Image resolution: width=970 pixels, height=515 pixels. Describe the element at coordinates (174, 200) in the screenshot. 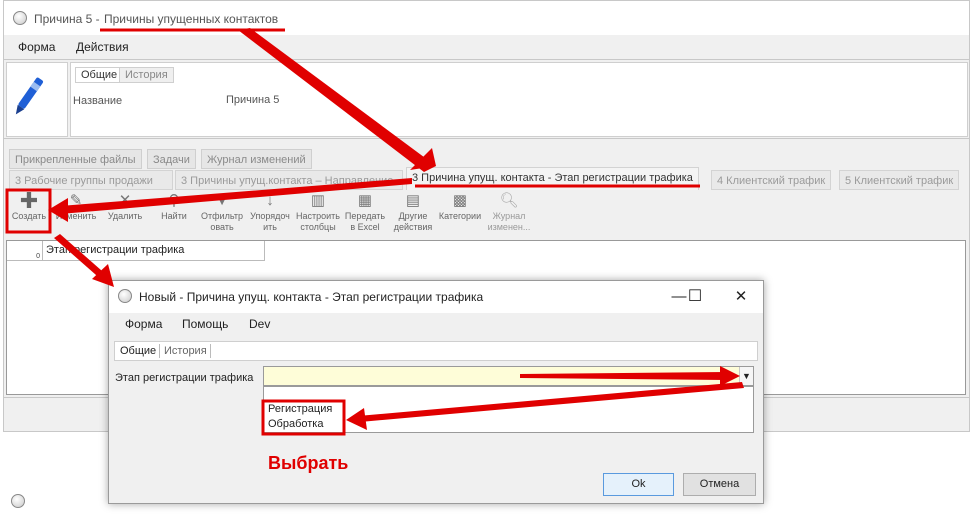

I see `binoculars-icon: ⚲` at that location.